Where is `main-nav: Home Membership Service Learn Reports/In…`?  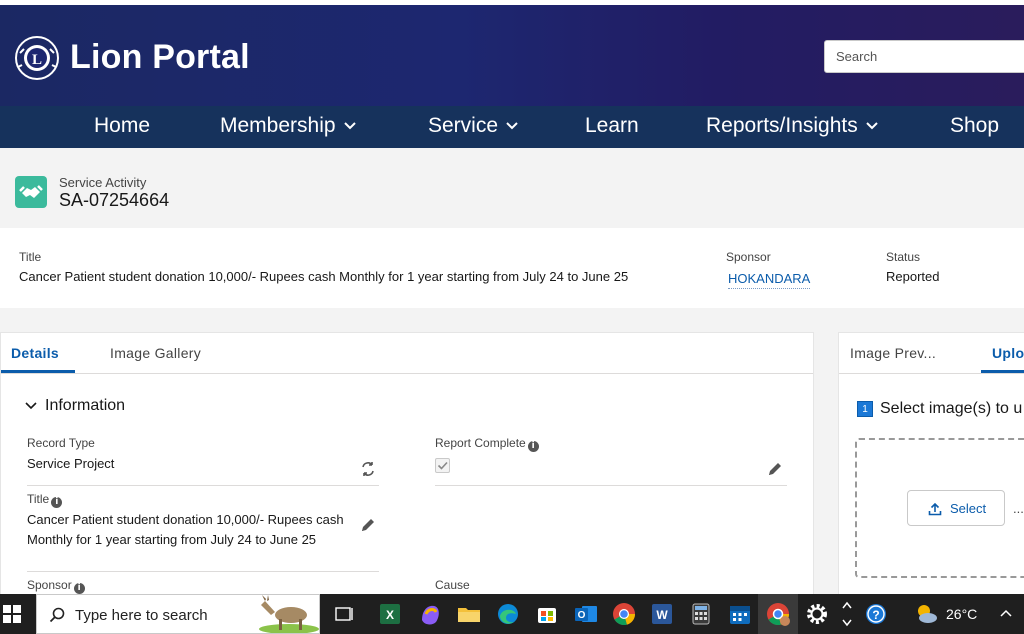
main-nav: Home Membership Service Learn Reports/In… is located at coordinates (512, 127).